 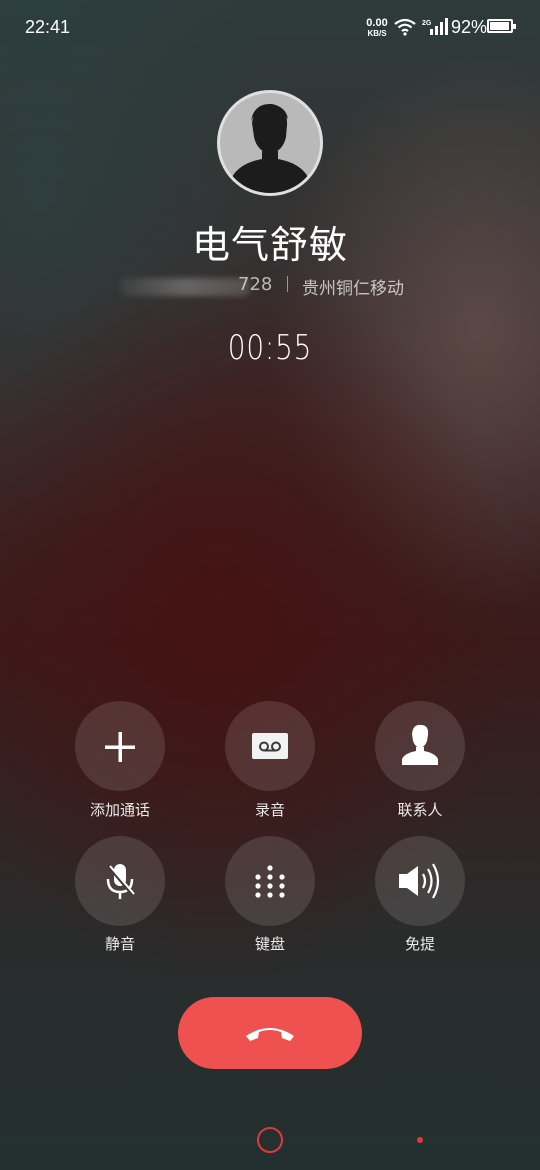 I want to click on battery-percent: 92%, so click(x=469, y=27).